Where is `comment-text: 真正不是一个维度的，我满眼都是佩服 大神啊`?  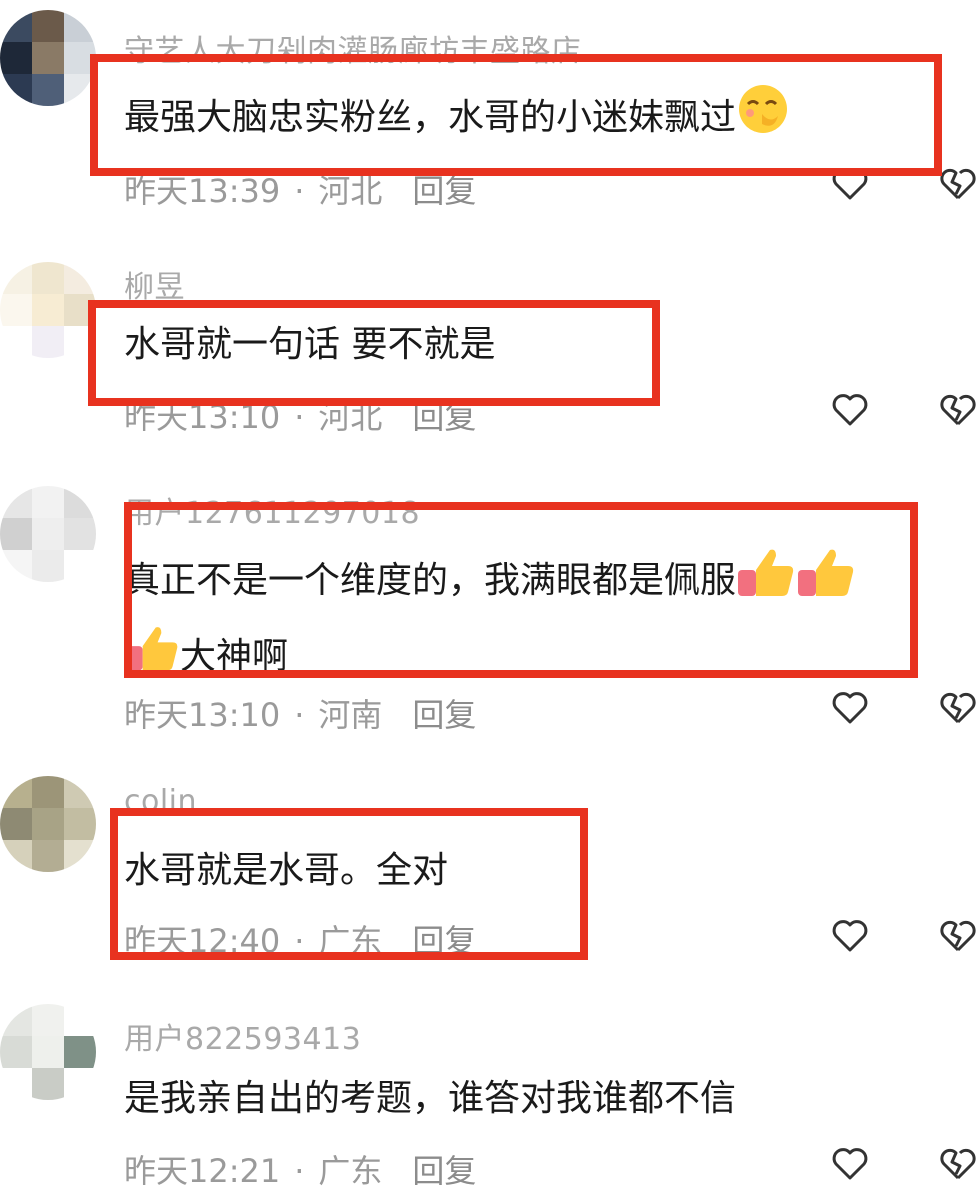
comment-text: 真正不是一个维度的，我满眼都是佩服 大神啊 is located at coordinates (490, 620).